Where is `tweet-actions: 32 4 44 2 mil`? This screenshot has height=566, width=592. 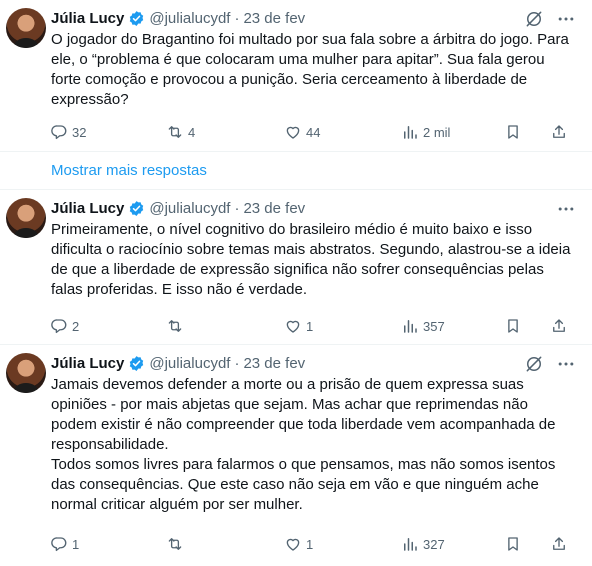 tweet-actions: 32 4 44 2 mil is located at coordinates (311, 132).